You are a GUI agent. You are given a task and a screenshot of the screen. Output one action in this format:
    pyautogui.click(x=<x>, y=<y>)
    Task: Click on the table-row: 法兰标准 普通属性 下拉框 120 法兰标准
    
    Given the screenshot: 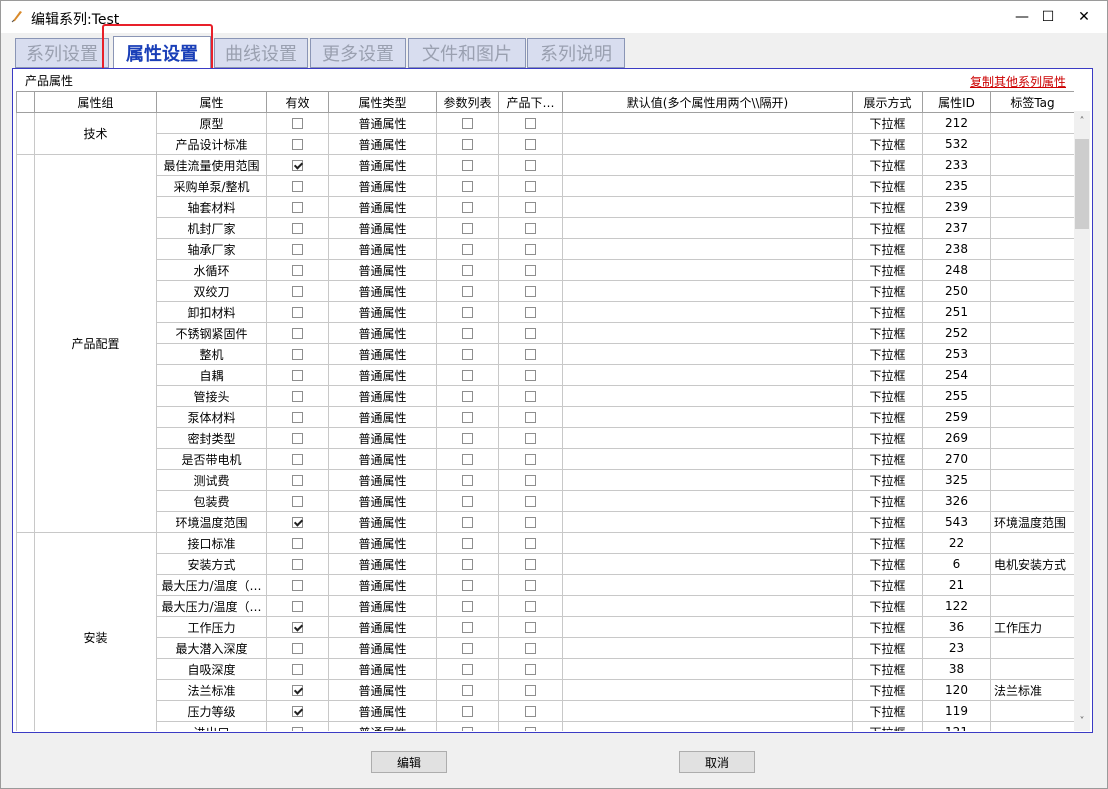 What is the action you would take?
    pyautogui.click(x=545, y=690)
    